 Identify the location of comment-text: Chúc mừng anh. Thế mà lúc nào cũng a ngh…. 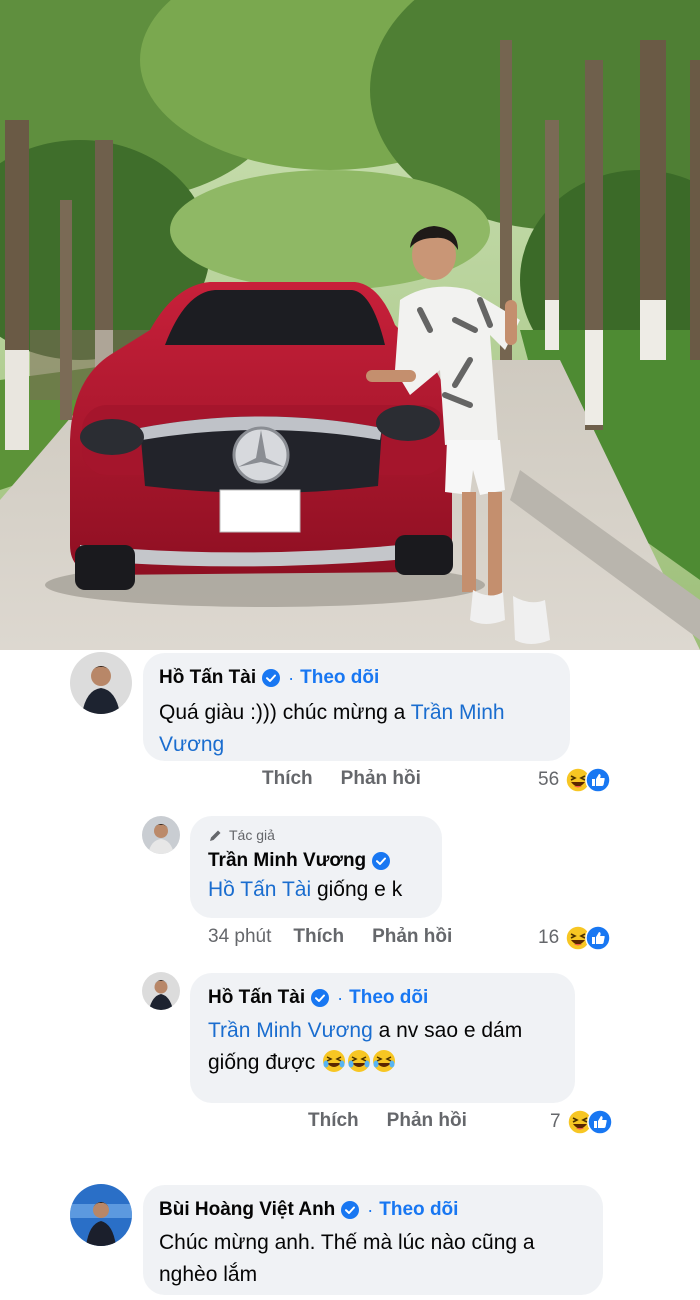
(373, 1259).